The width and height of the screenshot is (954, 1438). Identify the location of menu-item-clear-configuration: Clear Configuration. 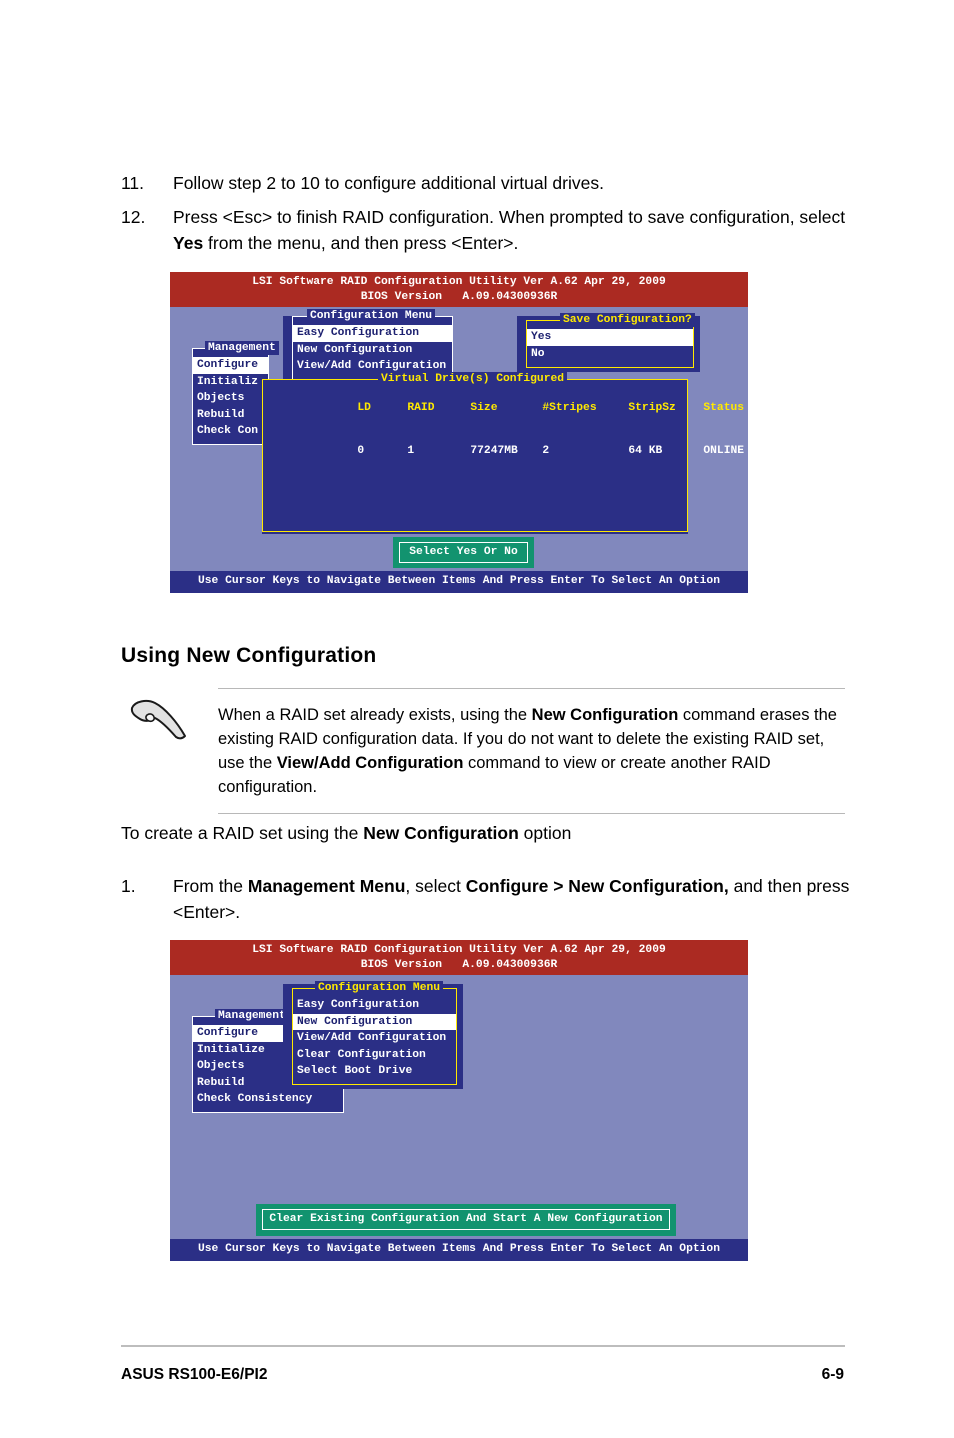
(374, 1055).